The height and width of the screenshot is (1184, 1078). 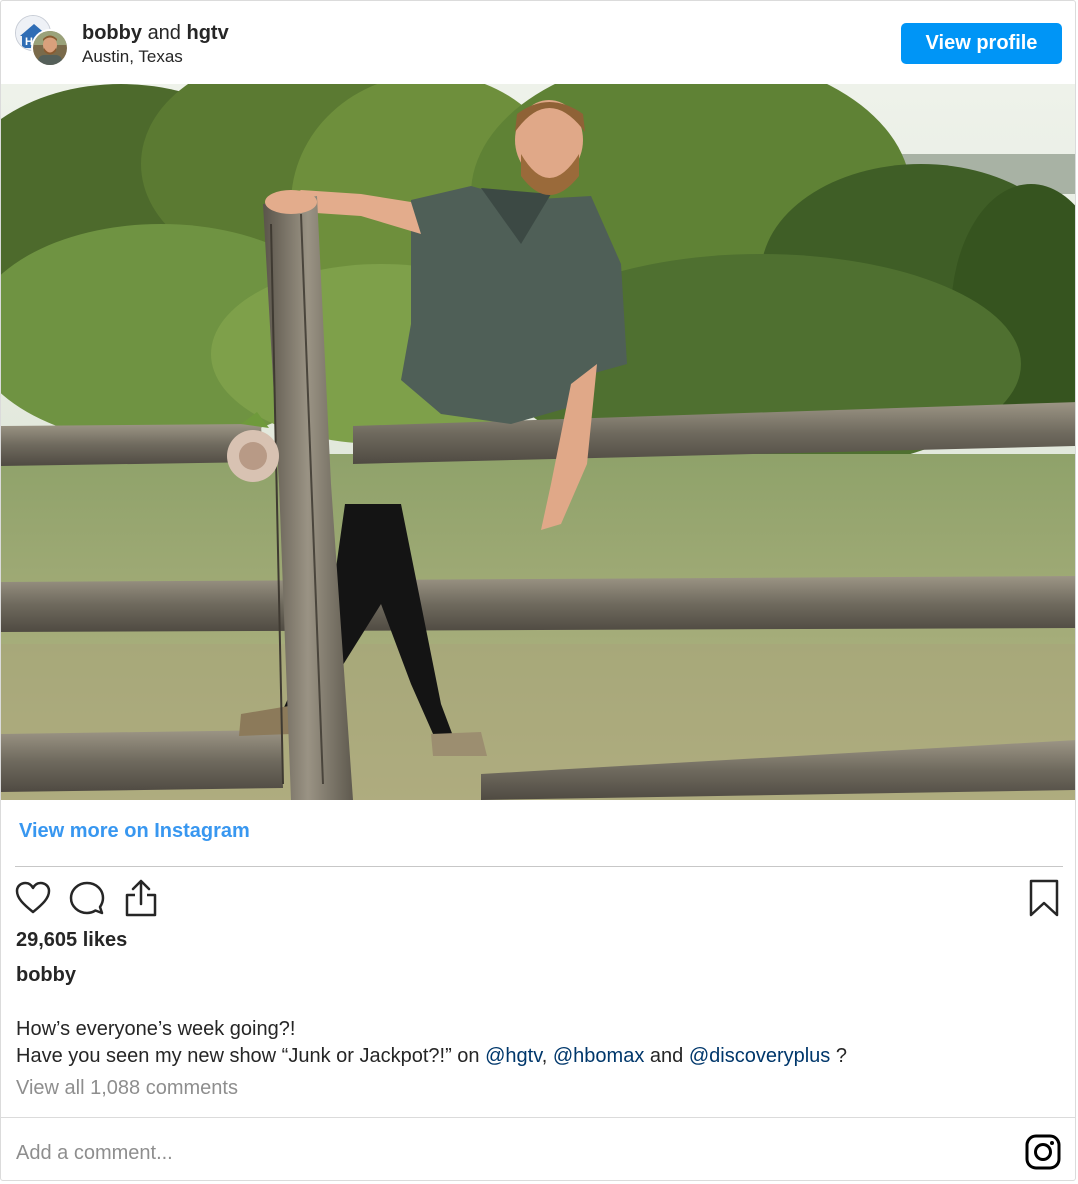 I want to click on bookmark-icon, so click(x=1044, y=898).